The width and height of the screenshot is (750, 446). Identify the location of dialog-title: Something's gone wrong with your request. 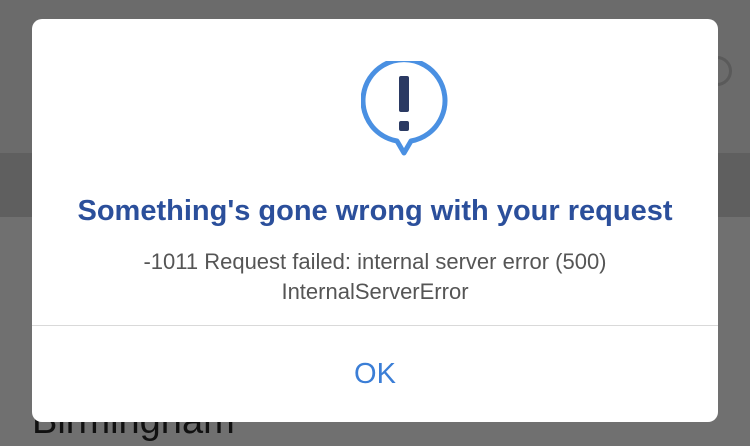
(375, 211).